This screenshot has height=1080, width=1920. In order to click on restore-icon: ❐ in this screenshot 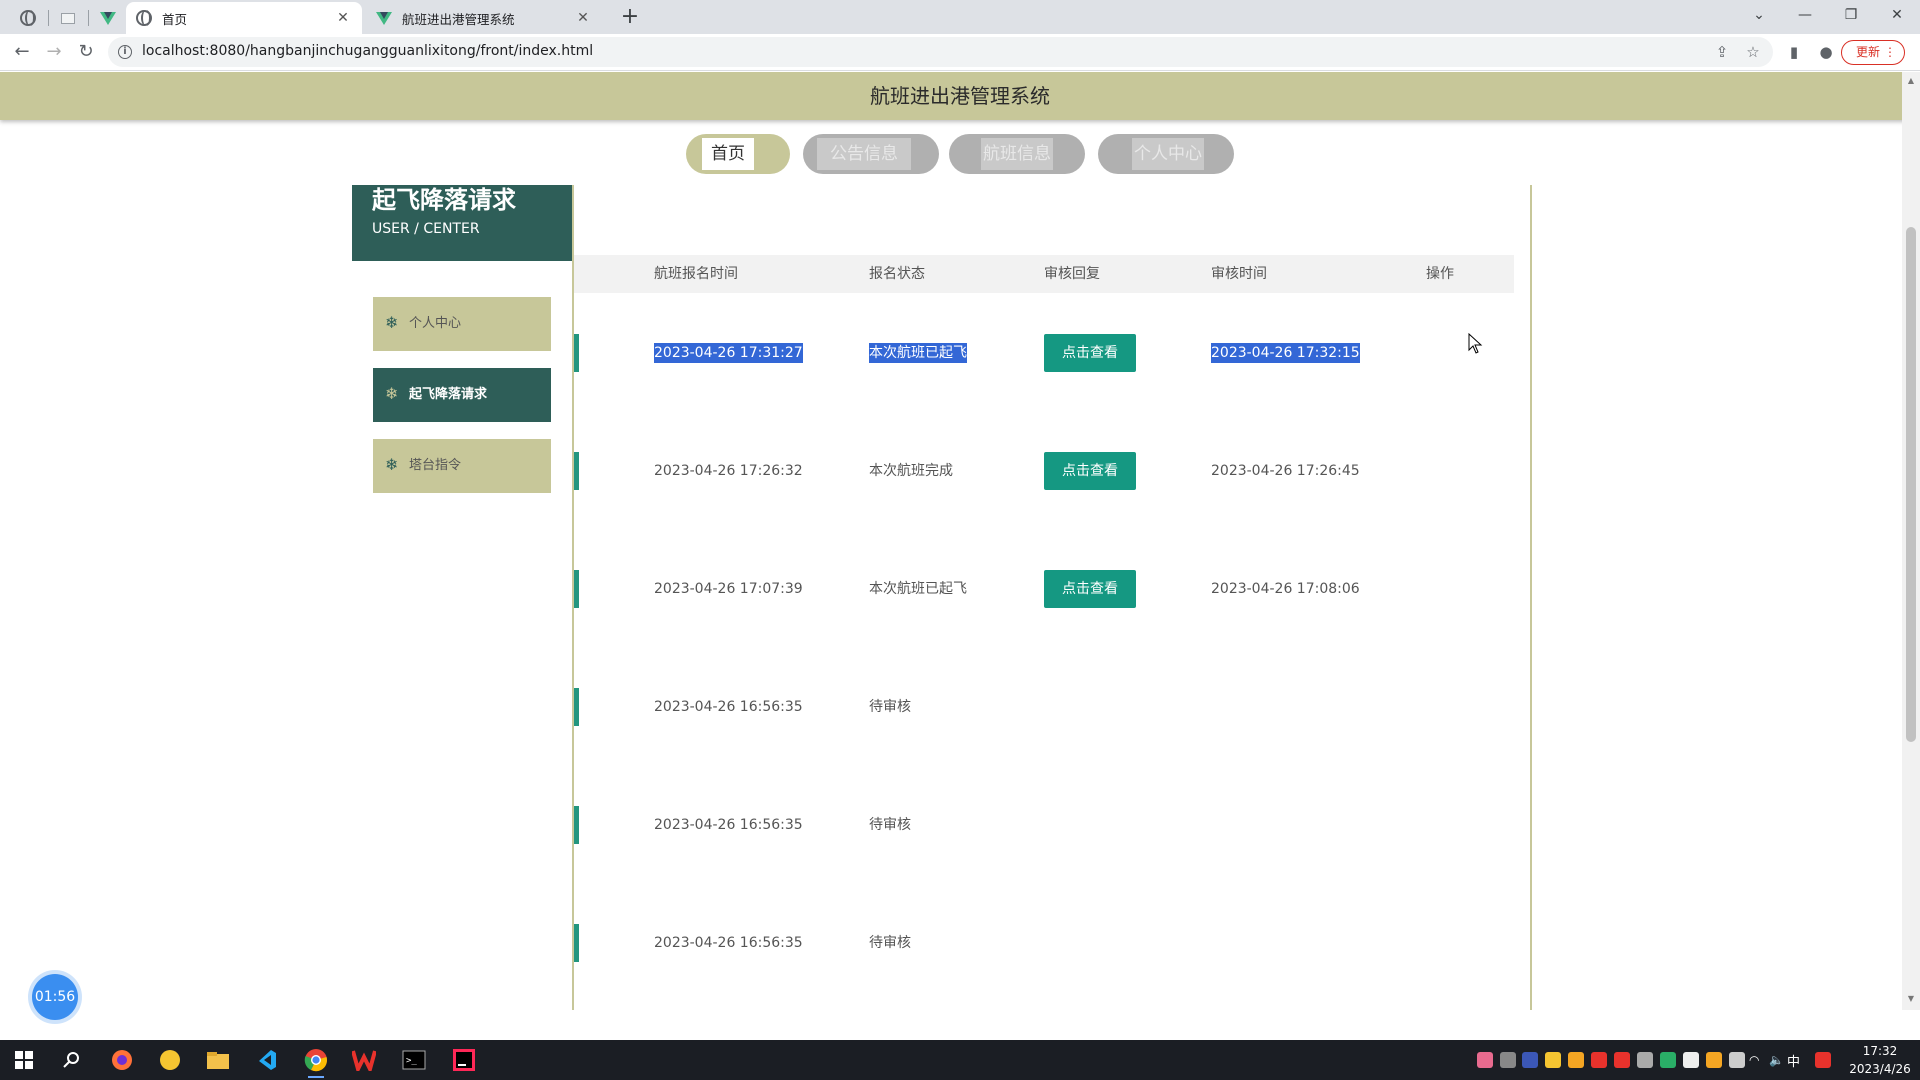, I will do `click(1851, 15)`.